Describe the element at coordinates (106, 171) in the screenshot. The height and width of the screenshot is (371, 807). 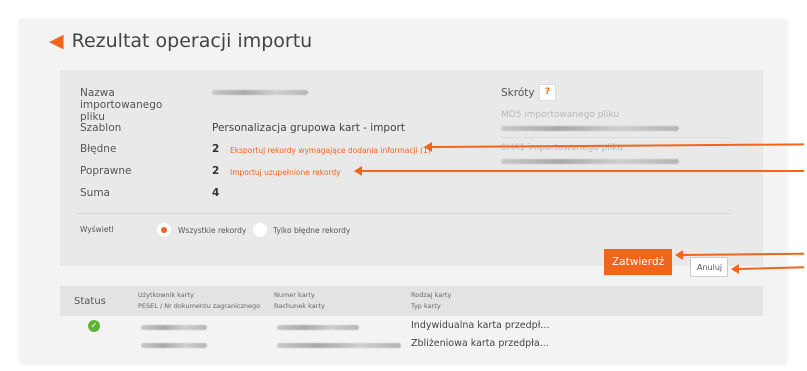
I see `valid-label: Poprawne` at that location.